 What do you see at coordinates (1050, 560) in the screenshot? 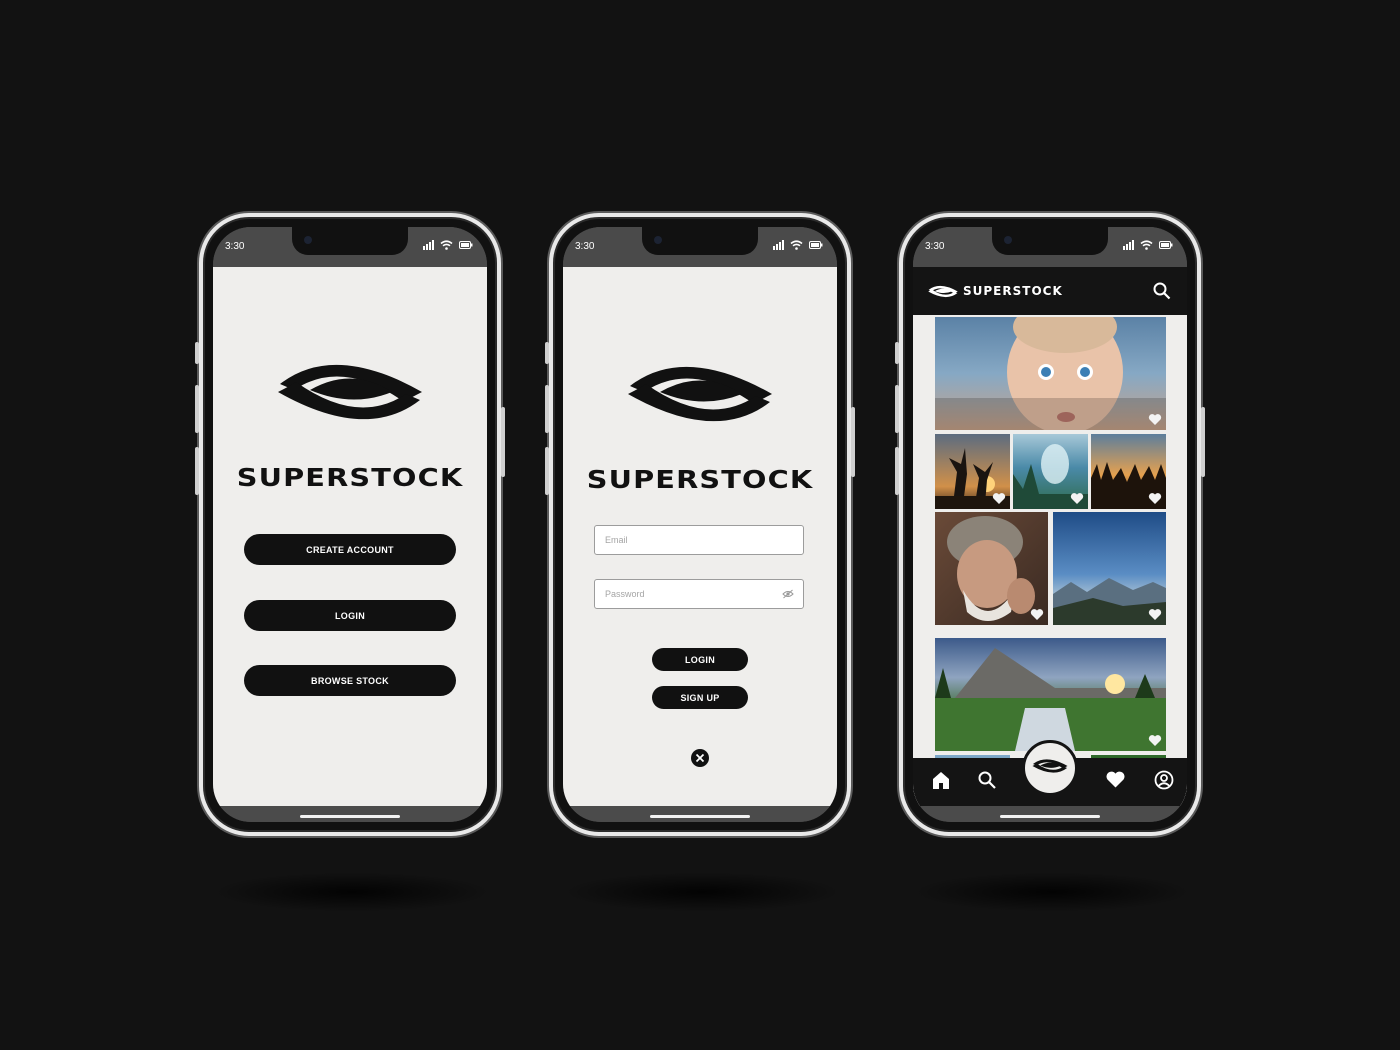
I see `photo-gallery` at bounding box center [1050, 560].